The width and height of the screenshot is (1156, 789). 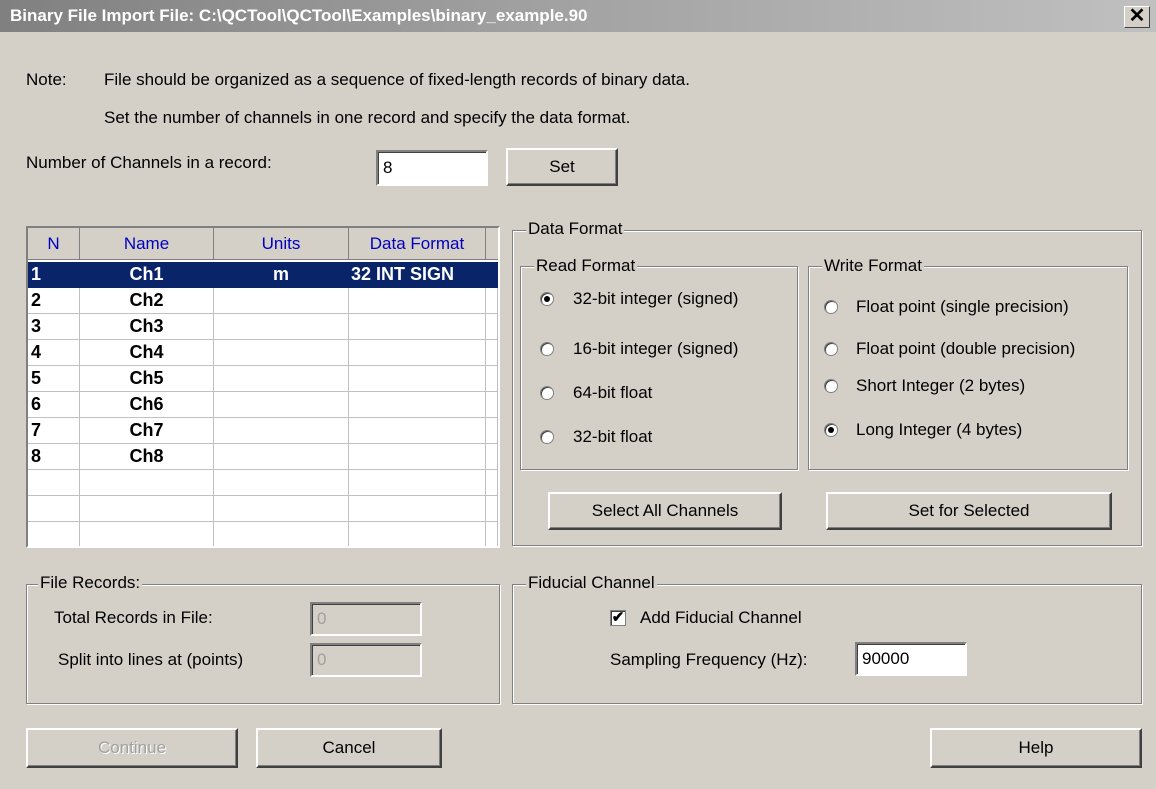 What do you see at coordinates (133, 617) in the screenshot?
I see `total-records-label: Total Records in File:` at bounding box center [133, 617].